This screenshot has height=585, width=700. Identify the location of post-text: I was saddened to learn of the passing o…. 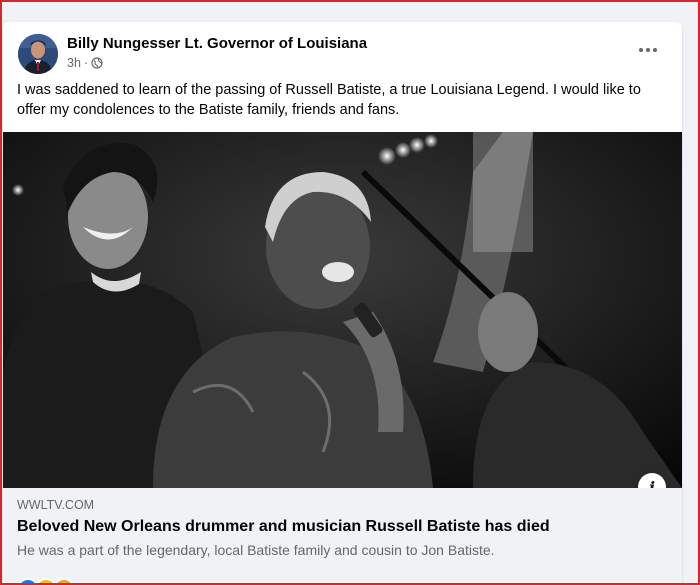
(342, 100).